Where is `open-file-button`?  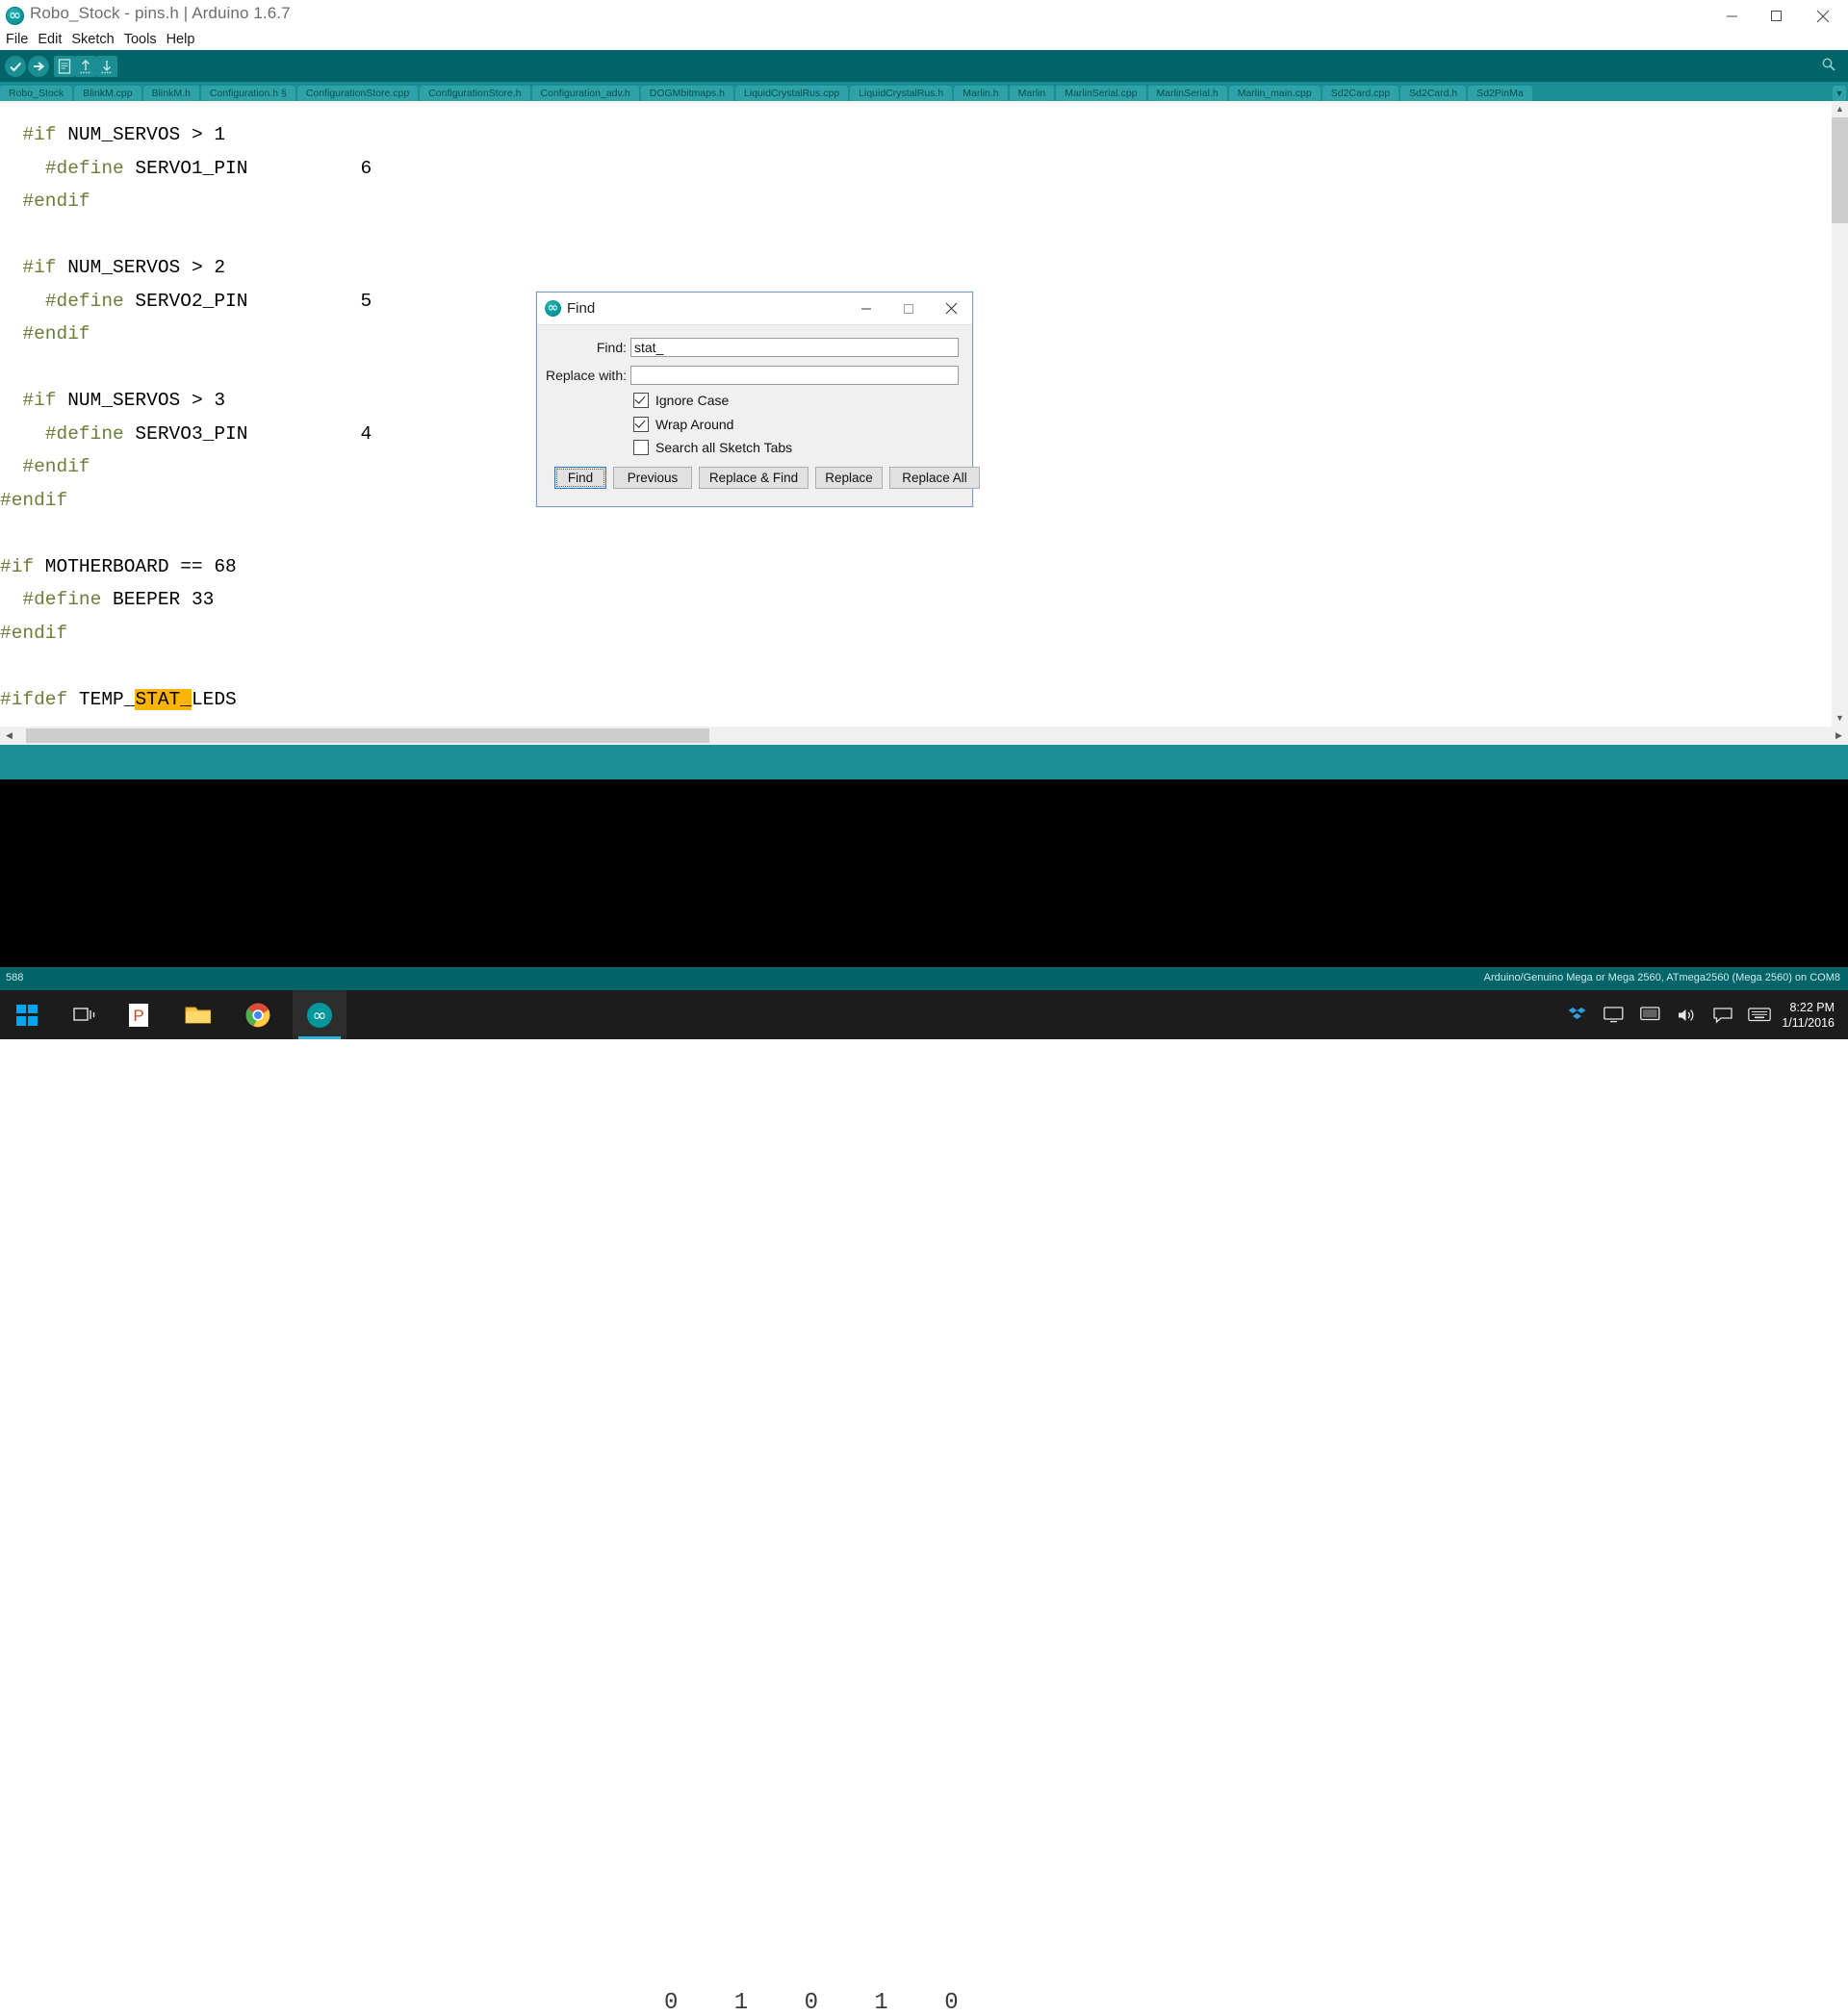
open-file-button is located at coordinates (85, 66).